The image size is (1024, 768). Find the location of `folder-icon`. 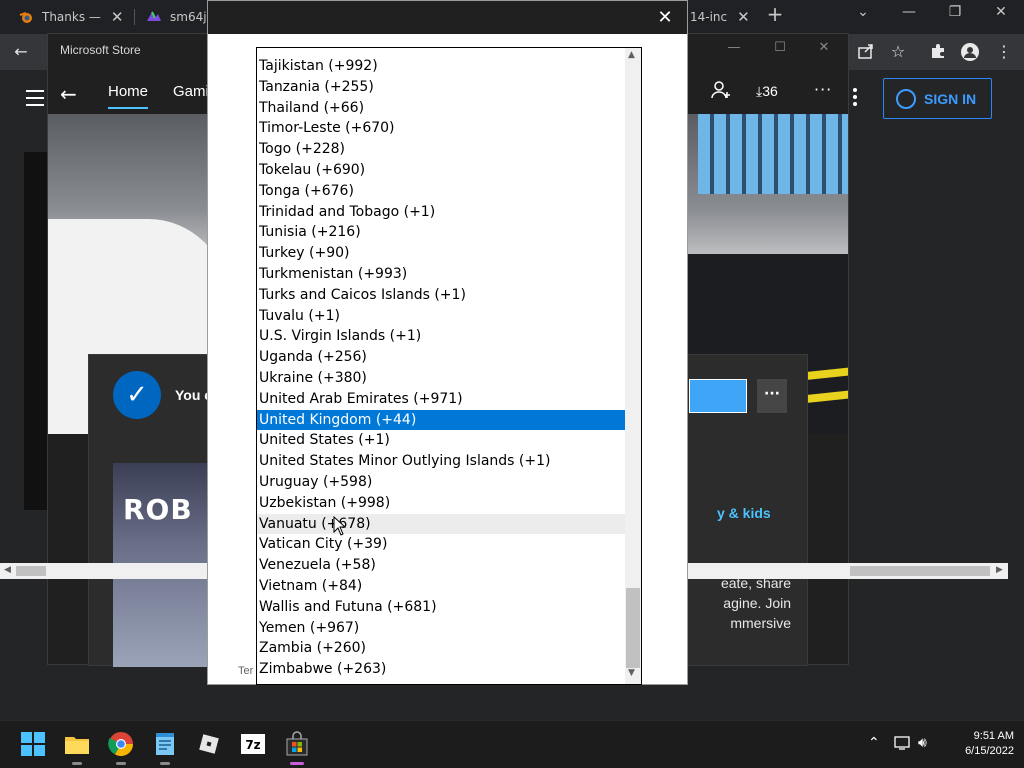

folder-icon is located at coordinates (77, 745).